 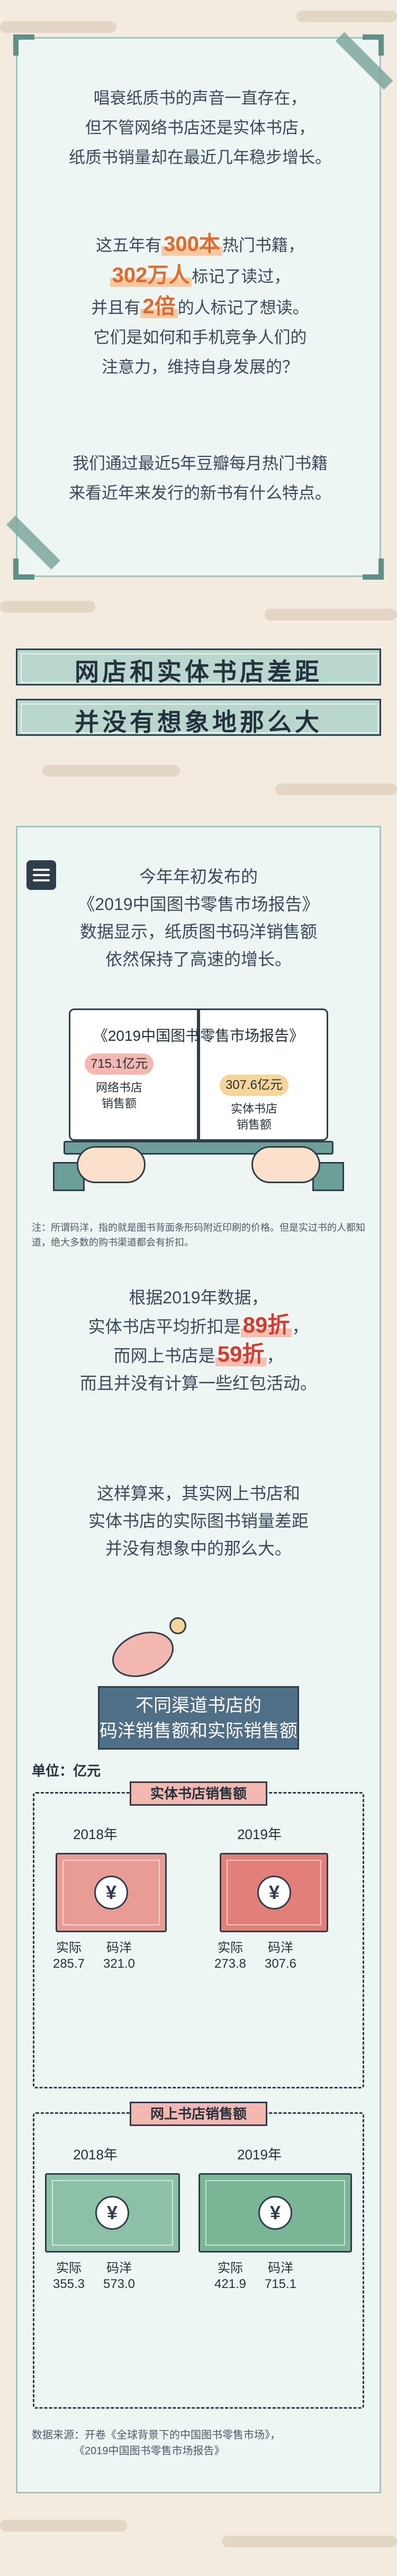 What do you see at coordinates (198, 905) in the screenshot?
I see `report-line: 《2019中国图书零售市场报告》` at bounding box center [198, 905].